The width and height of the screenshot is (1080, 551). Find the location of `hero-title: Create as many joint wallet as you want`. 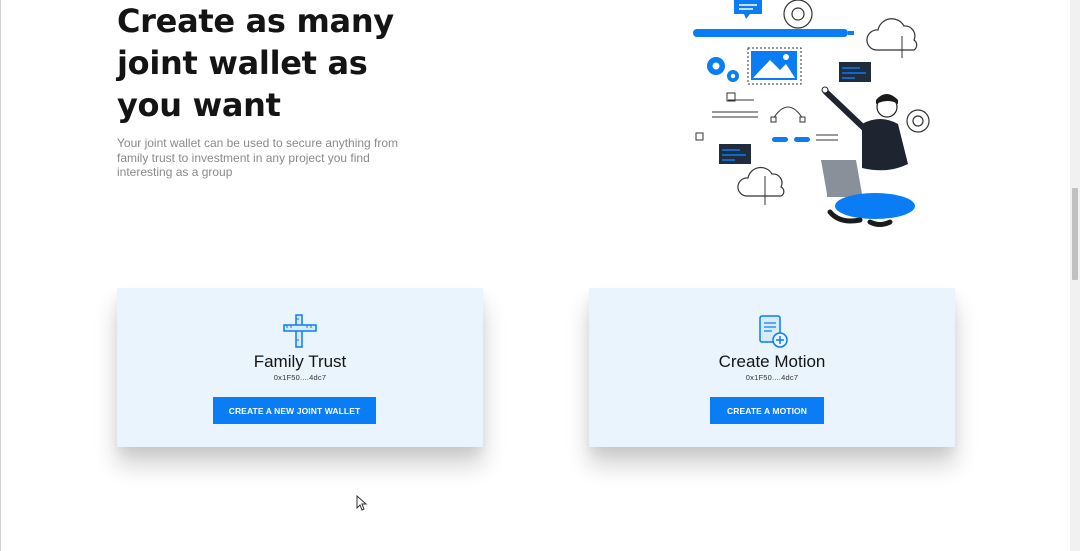

hero-title: Create as many joint wallet as you want is located at coordinates (255, 63).